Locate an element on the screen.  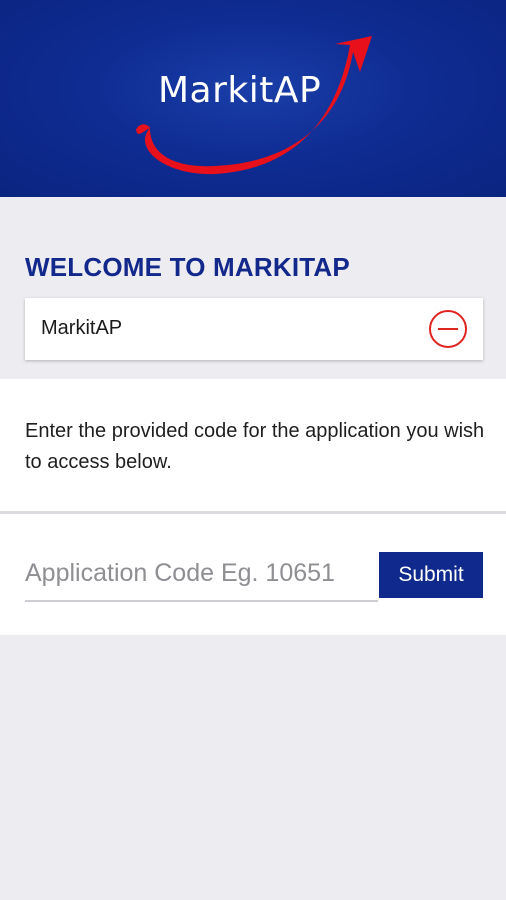
code-form: Submit is located at coordinates (253, 574).